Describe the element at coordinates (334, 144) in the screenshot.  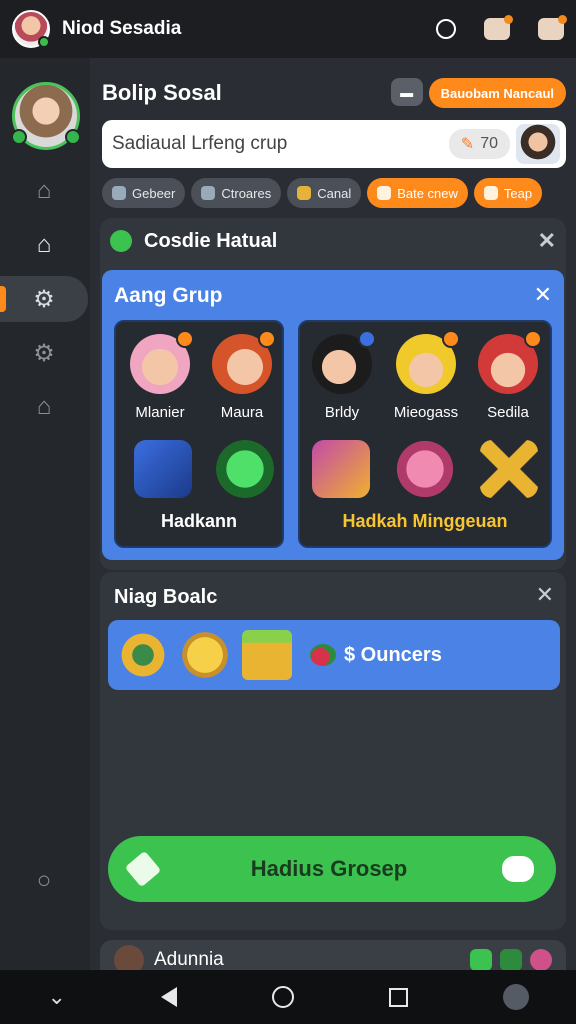
I see `search-field: Sadiaual Lrfeng crup ✎ 70` at that location.